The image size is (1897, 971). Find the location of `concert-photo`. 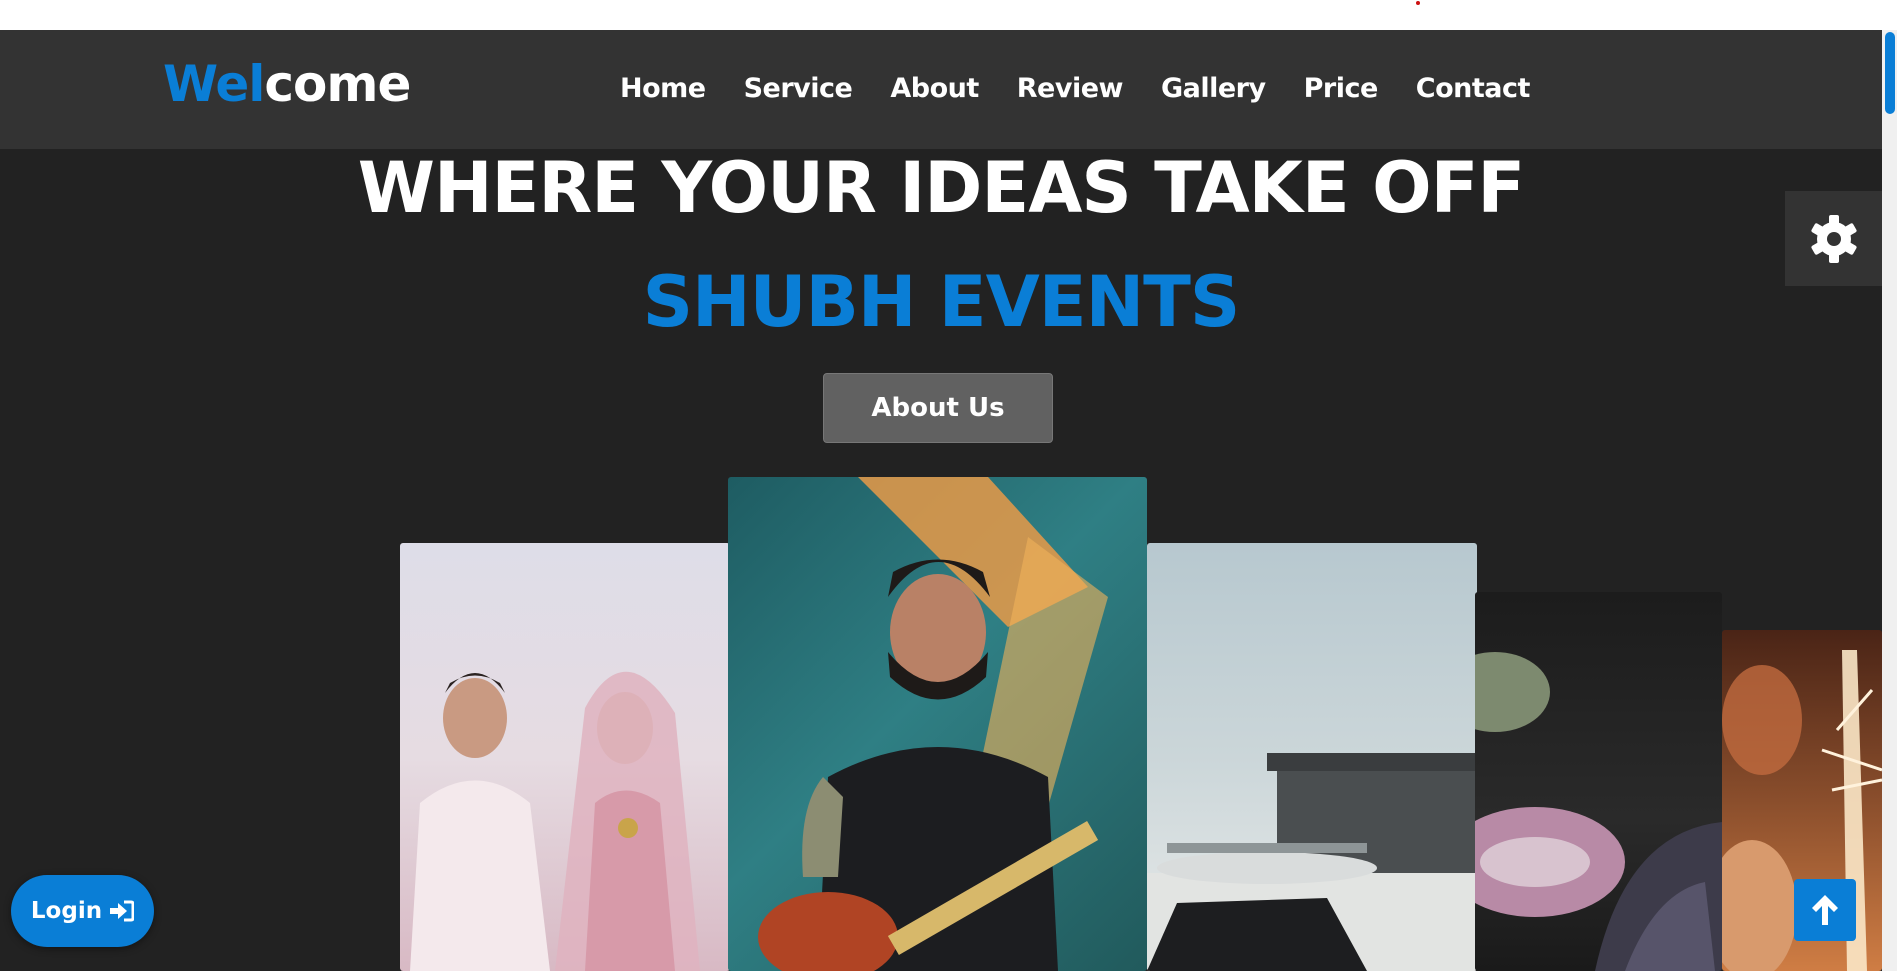

concert-photo is located at coordinates (933, 724).